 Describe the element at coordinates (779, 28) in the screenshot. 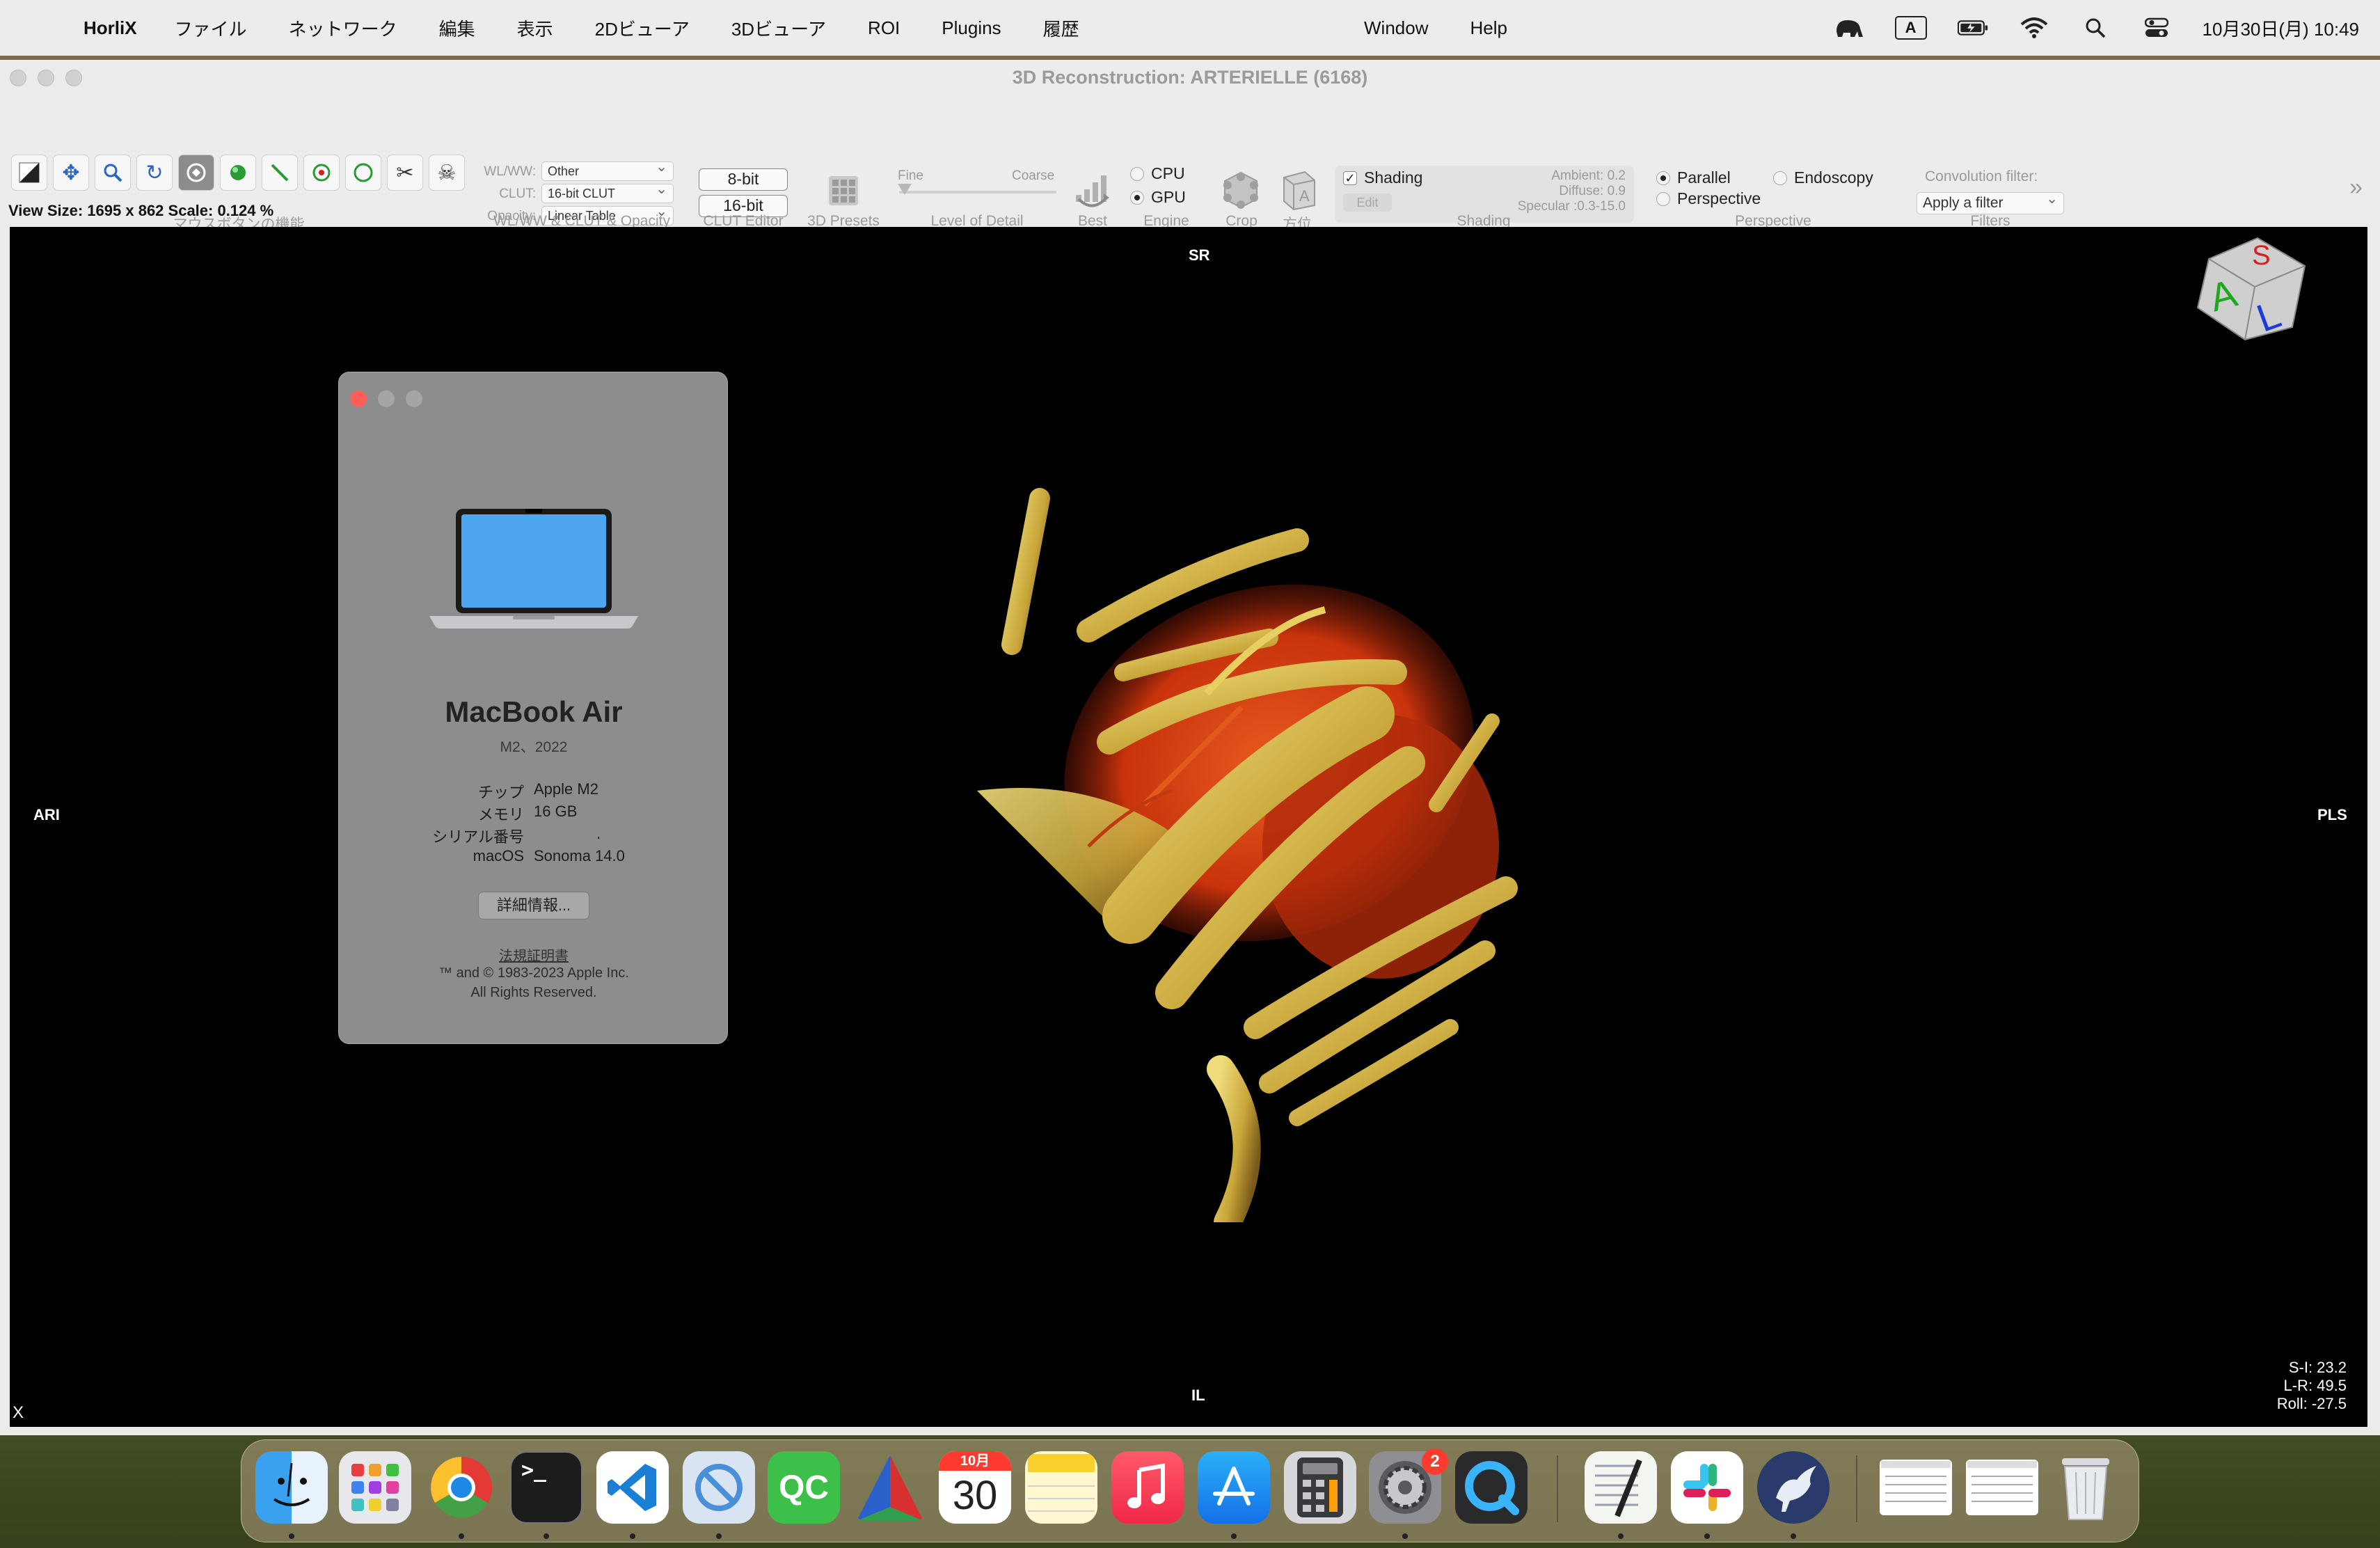

I see `menu-3d-viewer: 3Dビューア` at that location.